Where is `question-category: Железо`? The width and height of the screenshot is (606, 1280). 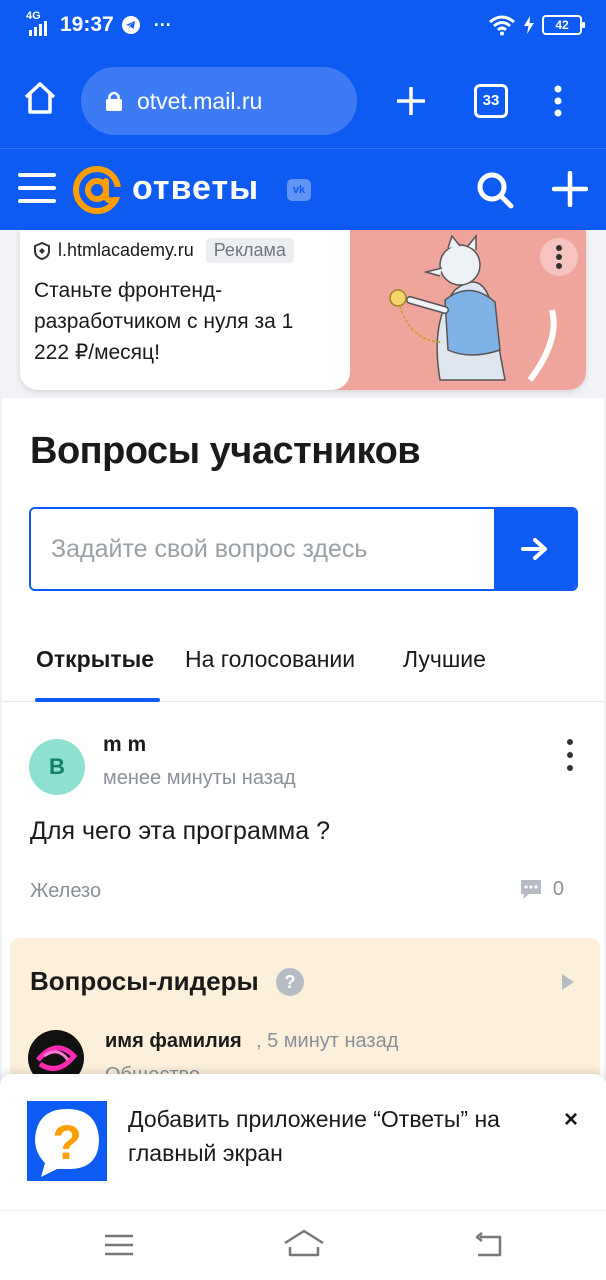
question-category: Железо is located at coordinates (65, 891).